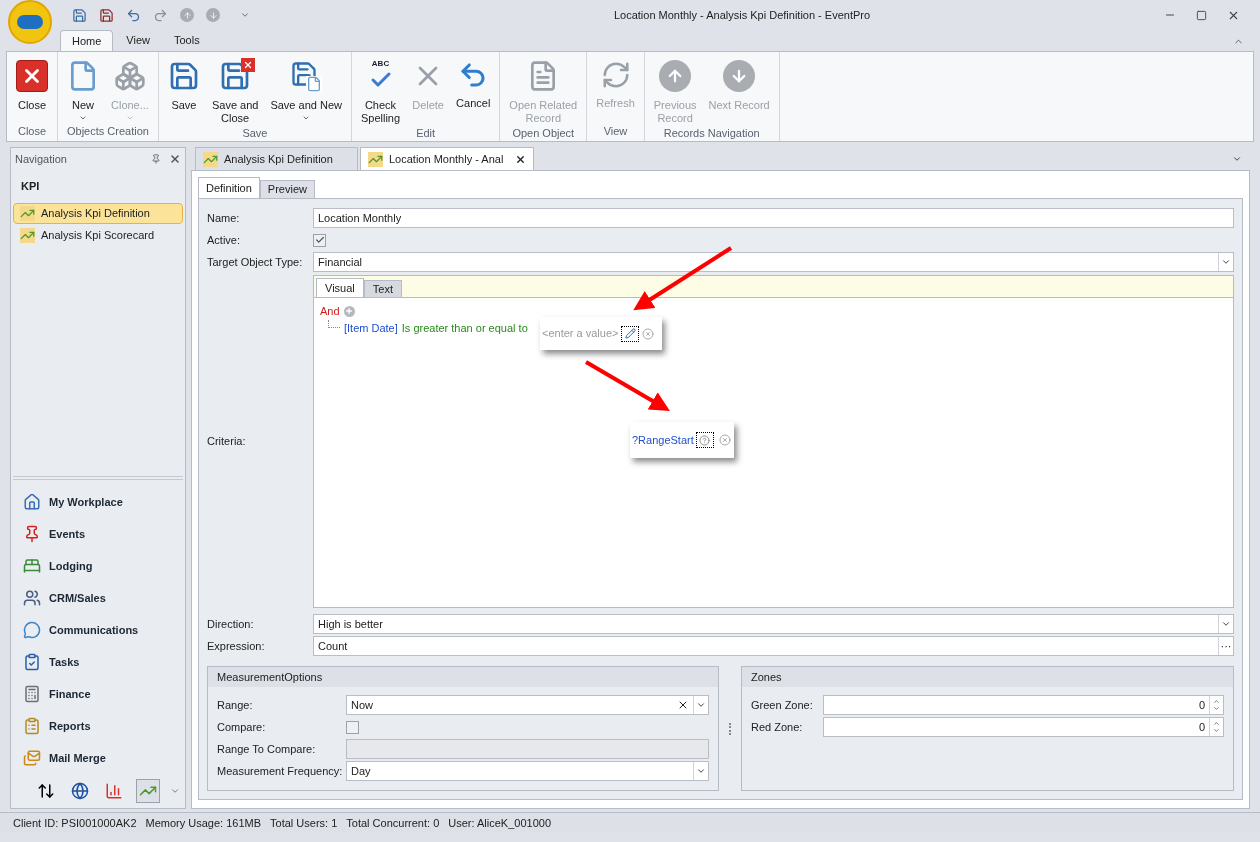  What do you see at coordinates (80, 791) in the screenshot?
I see `globe-icon` at bounding box center [80, 791].